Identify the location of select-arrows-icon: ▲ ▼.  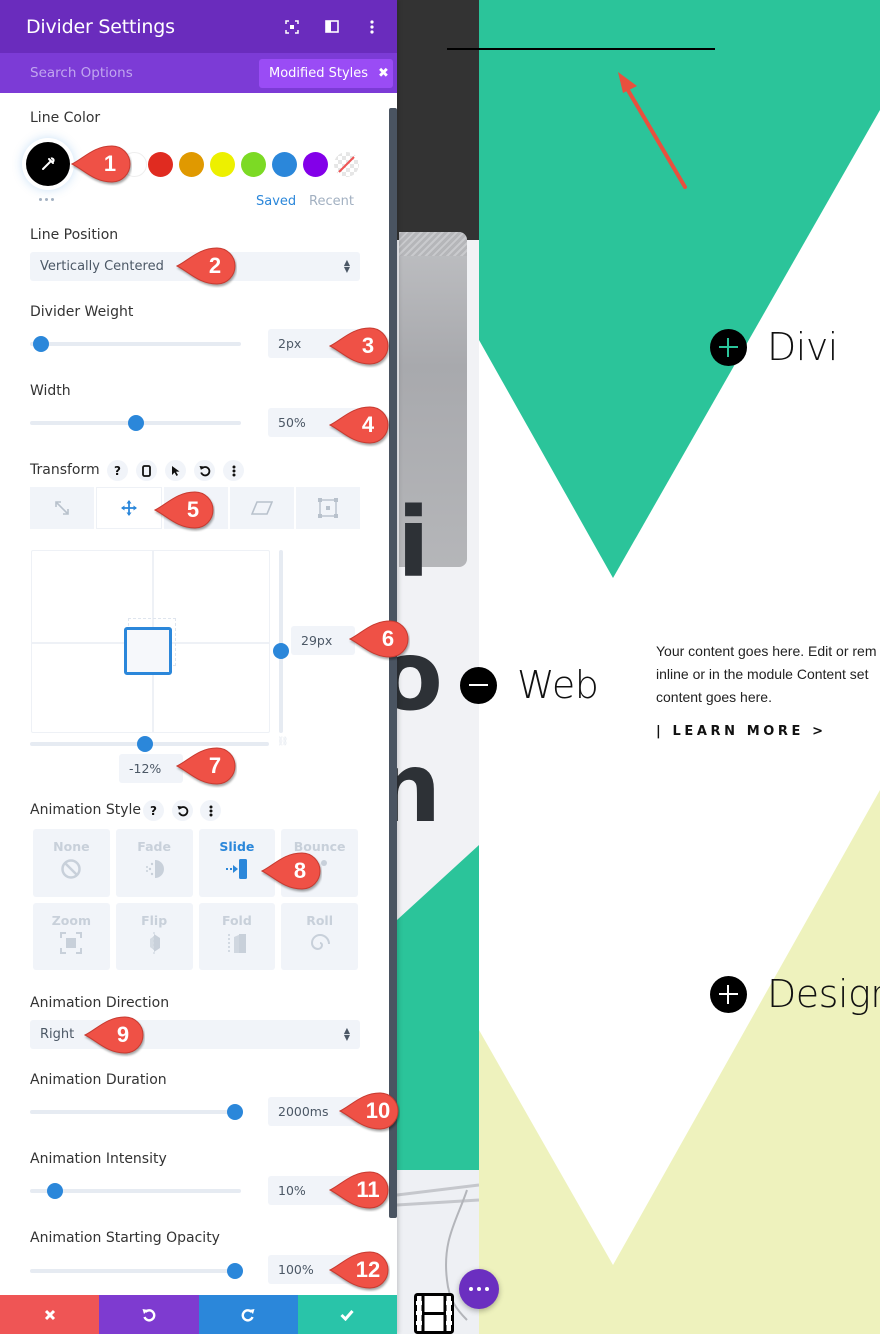
(346, 1034).